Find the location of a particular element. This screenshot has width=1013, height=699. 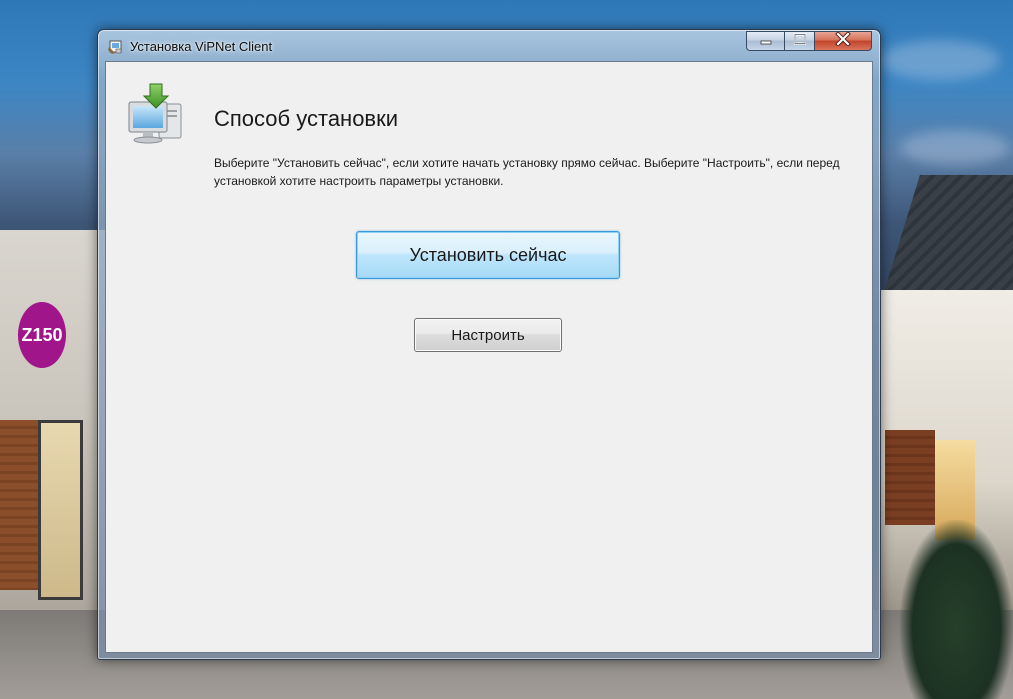

minimize-icon is located at coordinates (766, 41).